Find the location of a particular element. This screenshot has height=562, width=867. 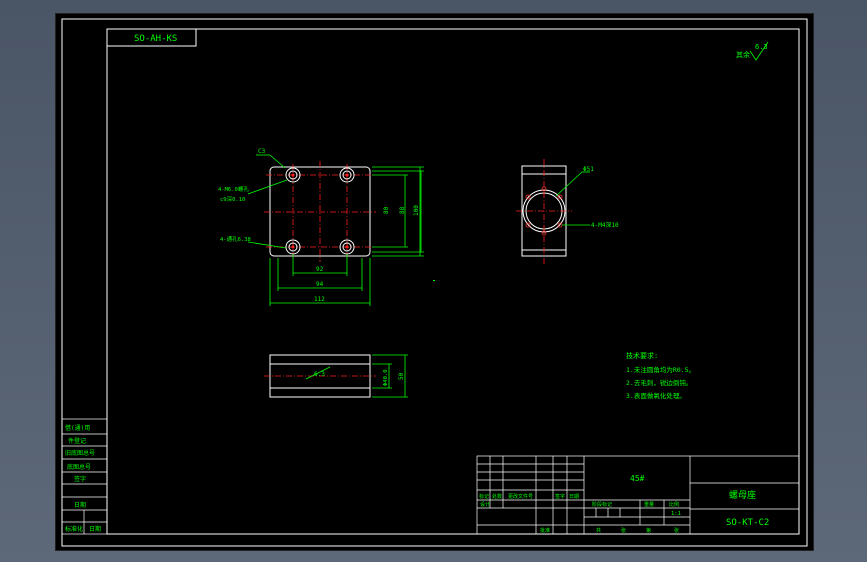

section-view: 6.3 Φ40.0 50 is located at coordinates (336, 376).